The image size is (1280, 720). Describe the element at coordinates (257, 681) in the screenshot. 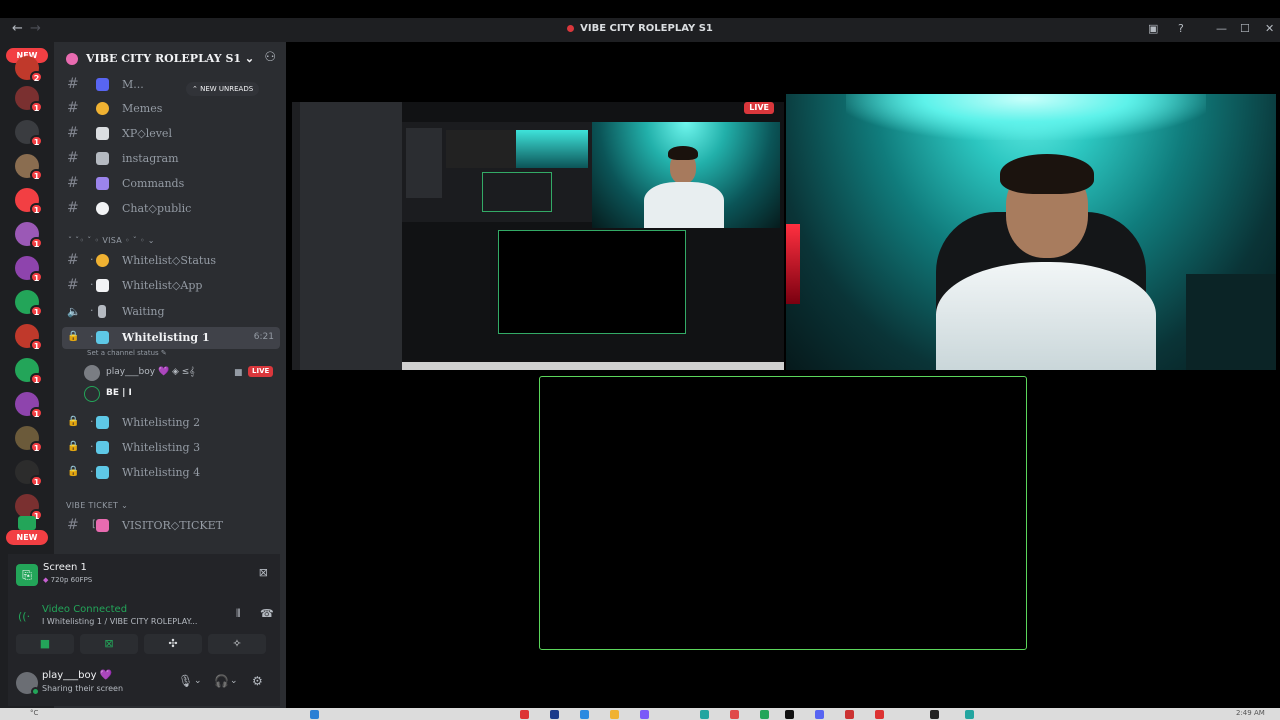

I see `settings-gear-icon: ⚙` at that location.